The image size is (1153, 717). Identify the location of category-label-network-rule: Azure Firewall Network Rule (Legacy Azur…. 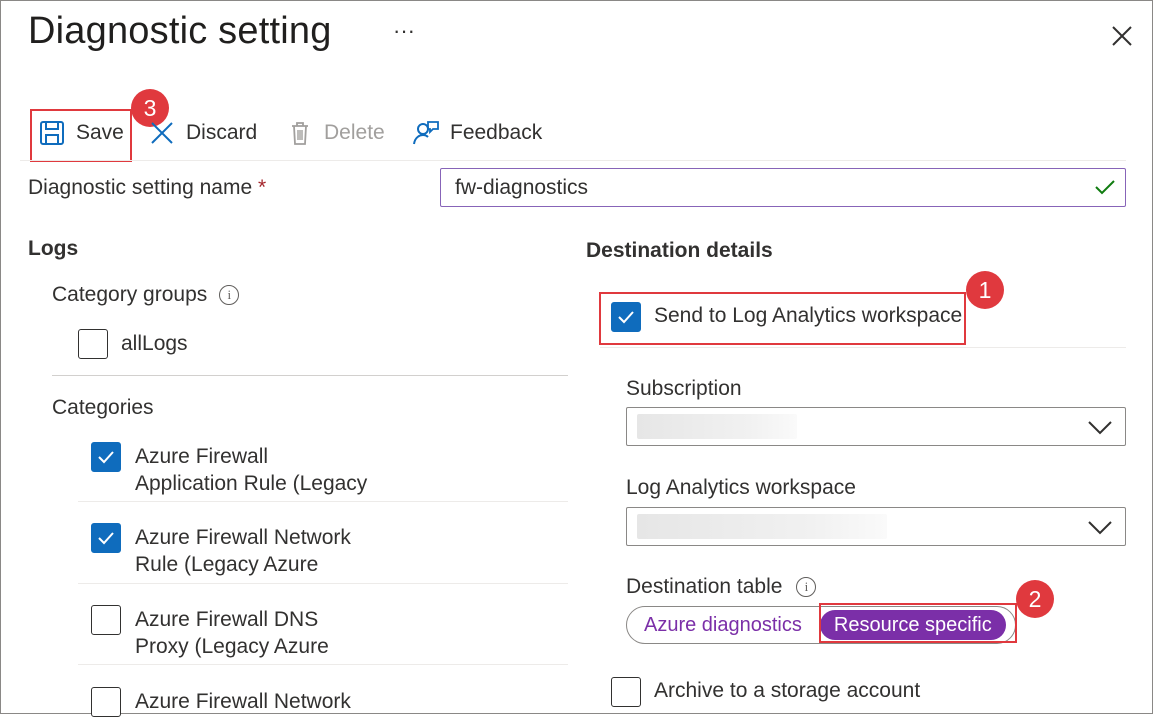
(300, 551).